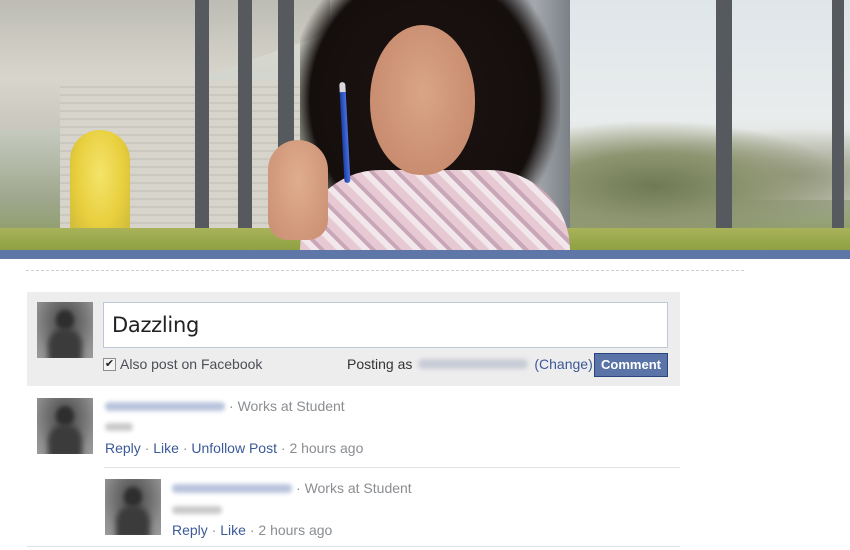 This screenshot has width=850, height=550. Describe the element at coordinates (191, 364) in the screenshot. I see `also-post-label: Also post on Facebook` at that location.